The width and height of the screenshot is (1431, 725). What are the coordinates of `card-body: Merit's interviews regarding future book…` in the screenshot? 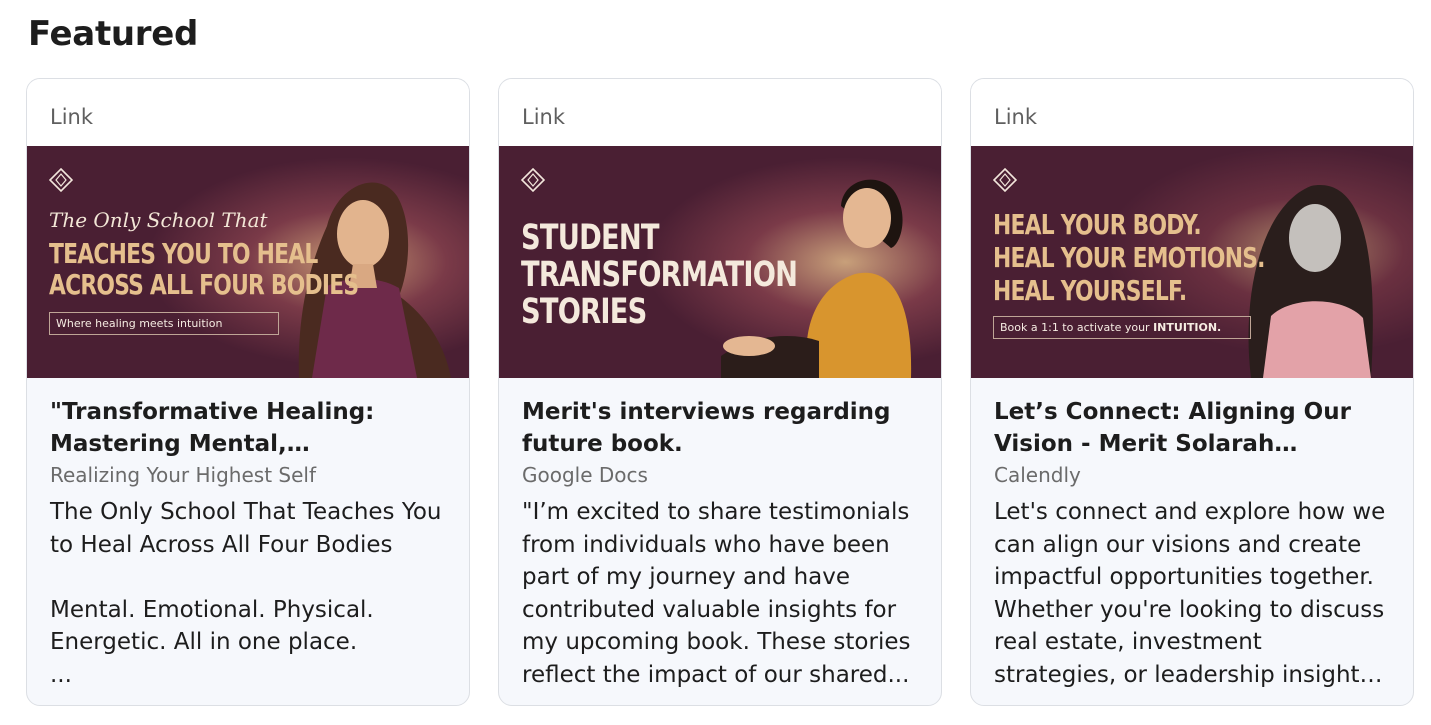 It's located at (720, 534).